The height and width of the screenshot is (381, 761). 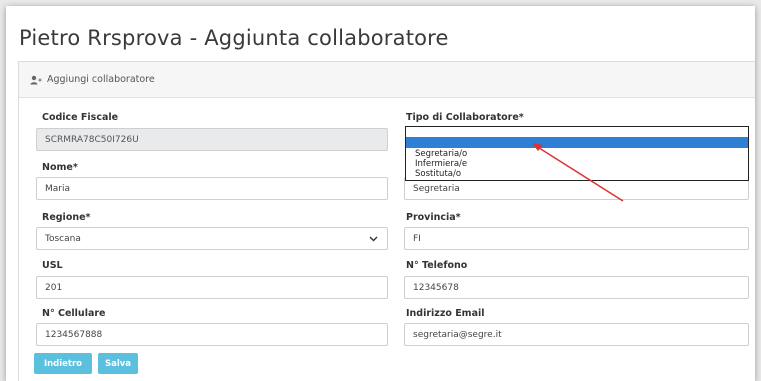 I want to click on email-label: Indirizzo Email, so click(x=445, y=313).